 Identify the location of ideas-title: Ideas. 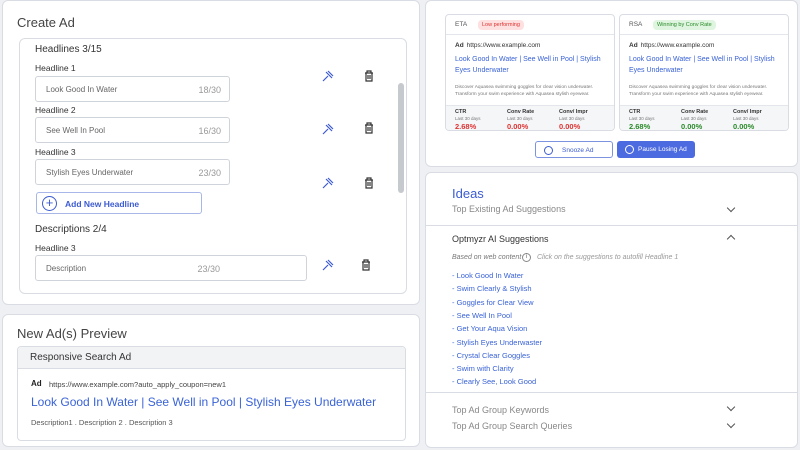
(468, 193).